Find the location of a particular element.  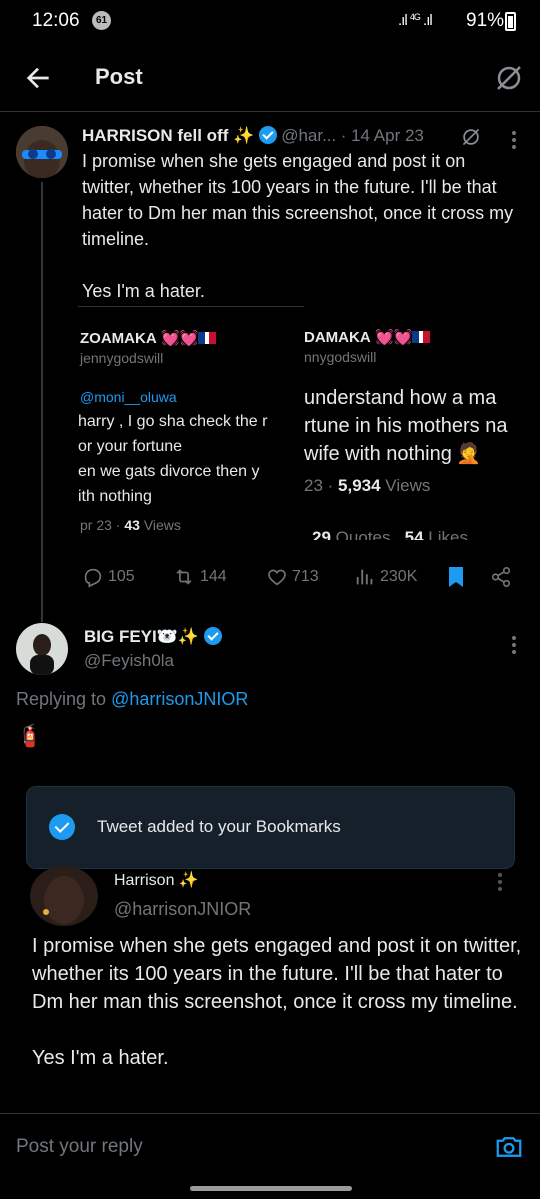

bookmark-filled-icon is located at coordinates (456, 577).